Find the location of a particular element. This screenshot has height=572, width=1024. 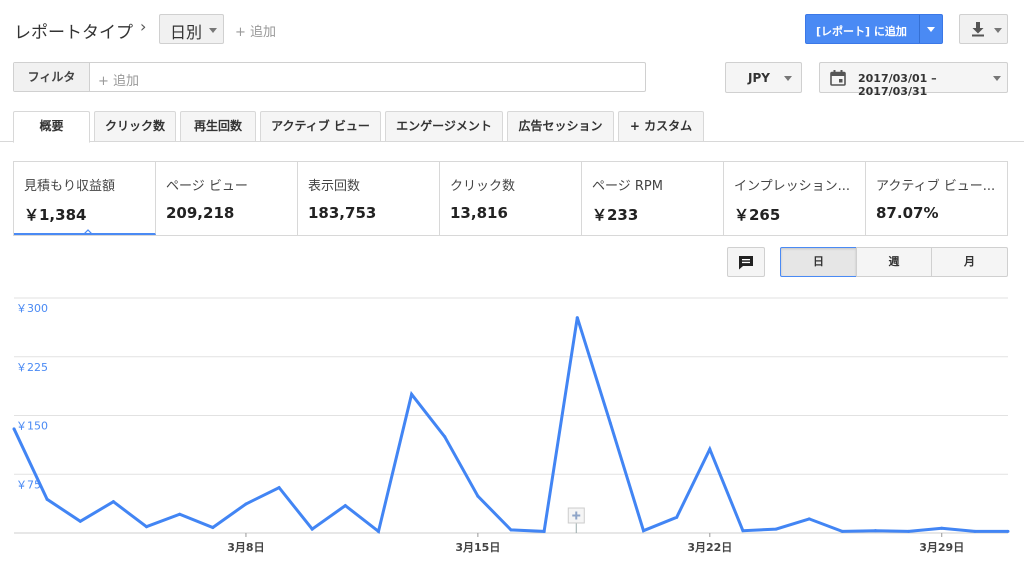

x-tick-label: 3月29日 is located at coordinates (941, 547).